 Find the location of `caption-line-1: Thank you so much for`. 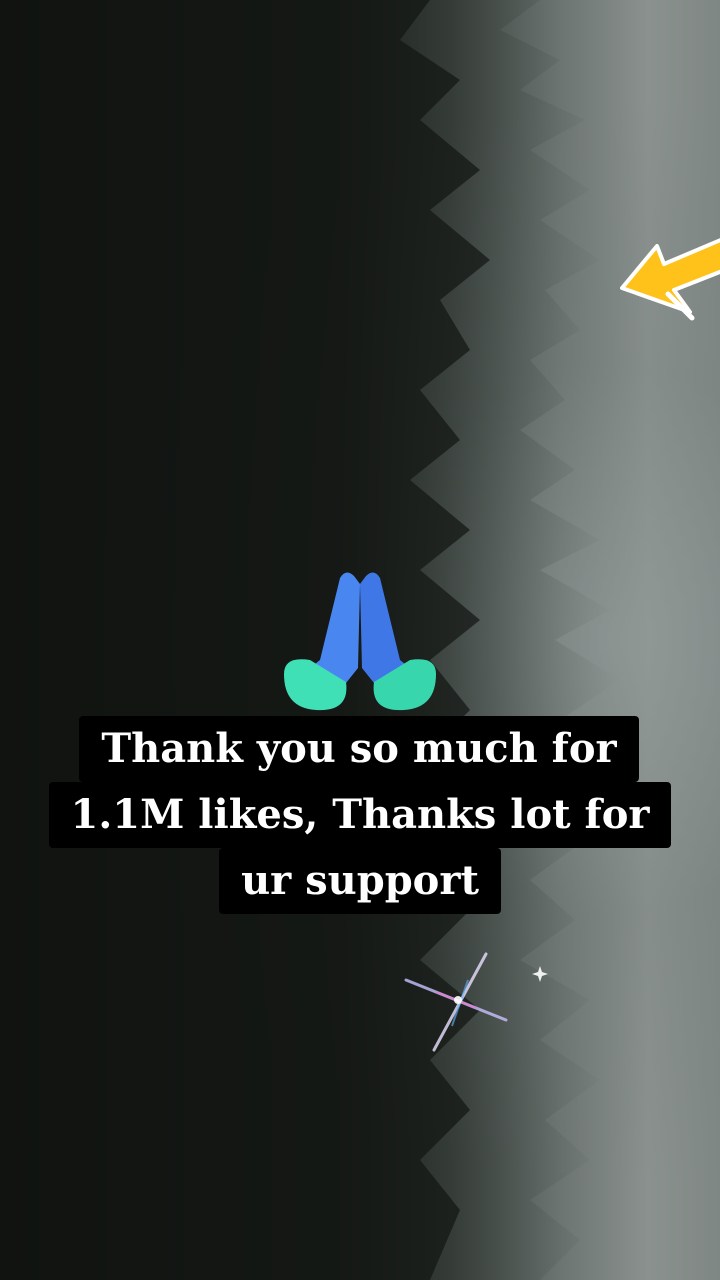

caption-line-1: Thank you so much for is located at coordinates (359, 749).